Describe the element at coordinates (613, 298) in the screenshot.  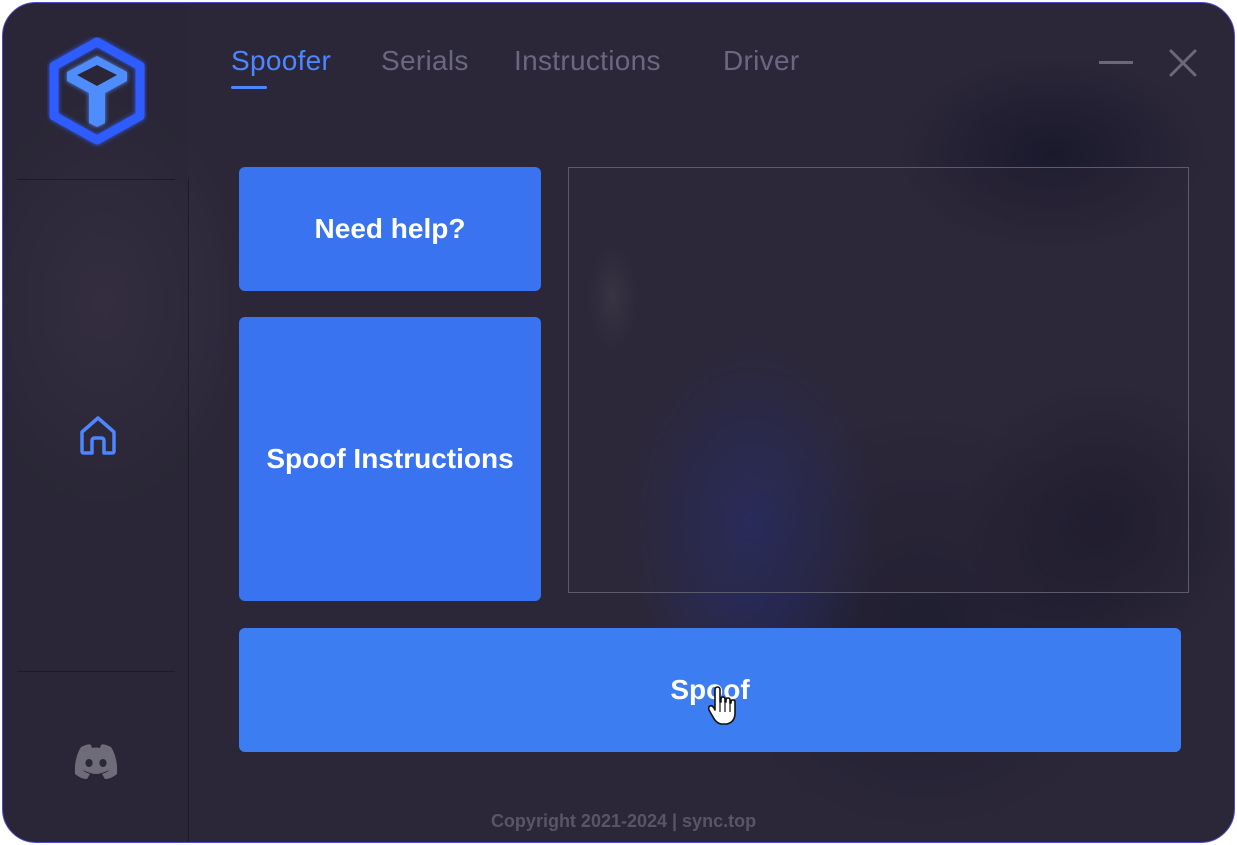
I see `panel-shadow` at that location.